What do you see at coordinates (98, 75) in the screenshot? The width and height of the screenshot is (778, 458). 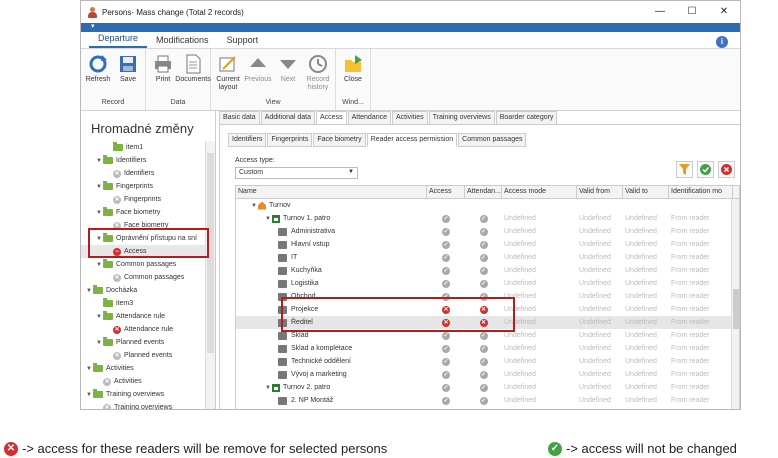 I see `refresh-button: Refresh` at bounding box center [98, 75].